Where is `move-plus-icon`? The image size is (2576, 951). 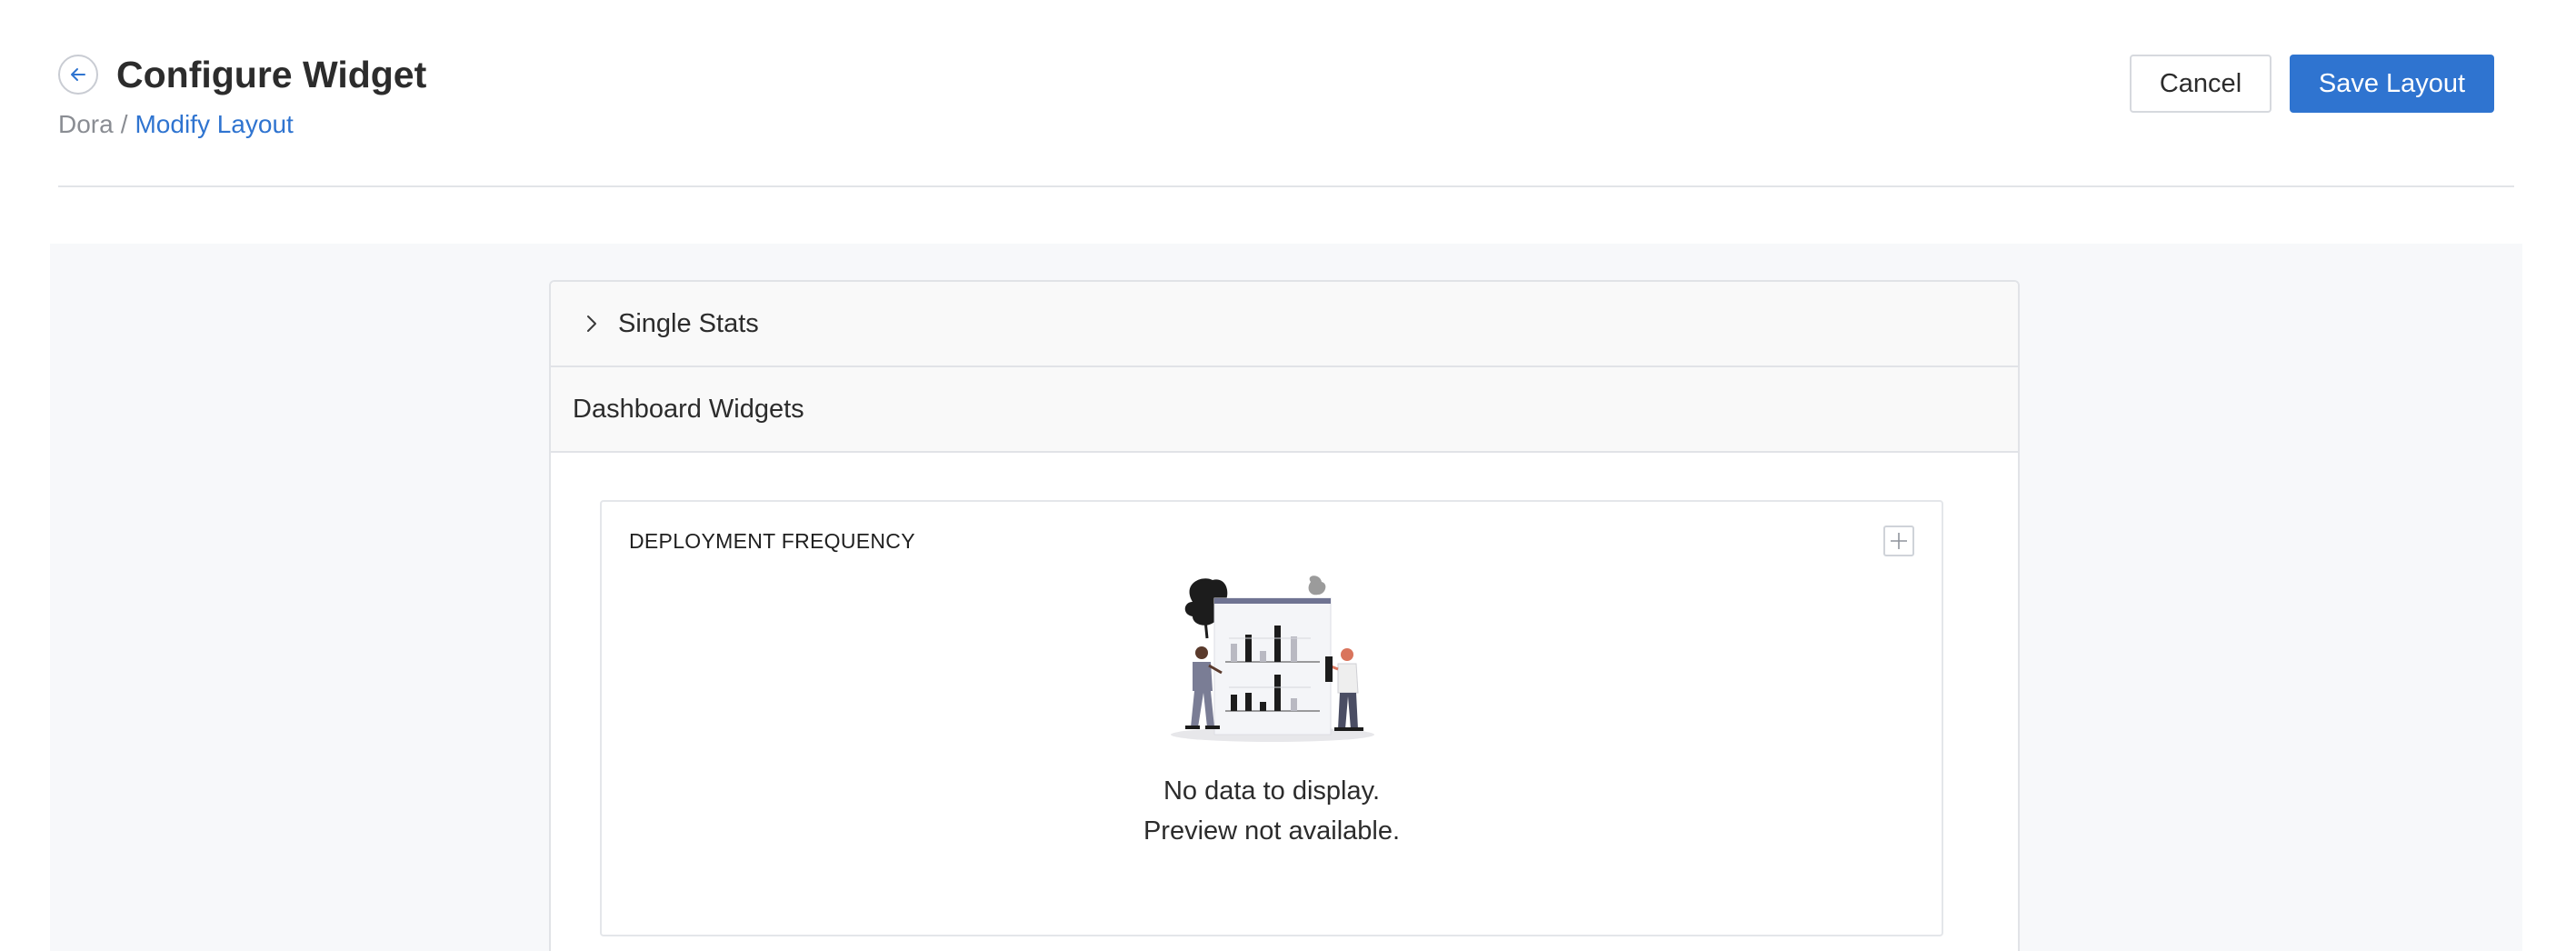
move-plus-icon is located at coordinates (1898, 541).